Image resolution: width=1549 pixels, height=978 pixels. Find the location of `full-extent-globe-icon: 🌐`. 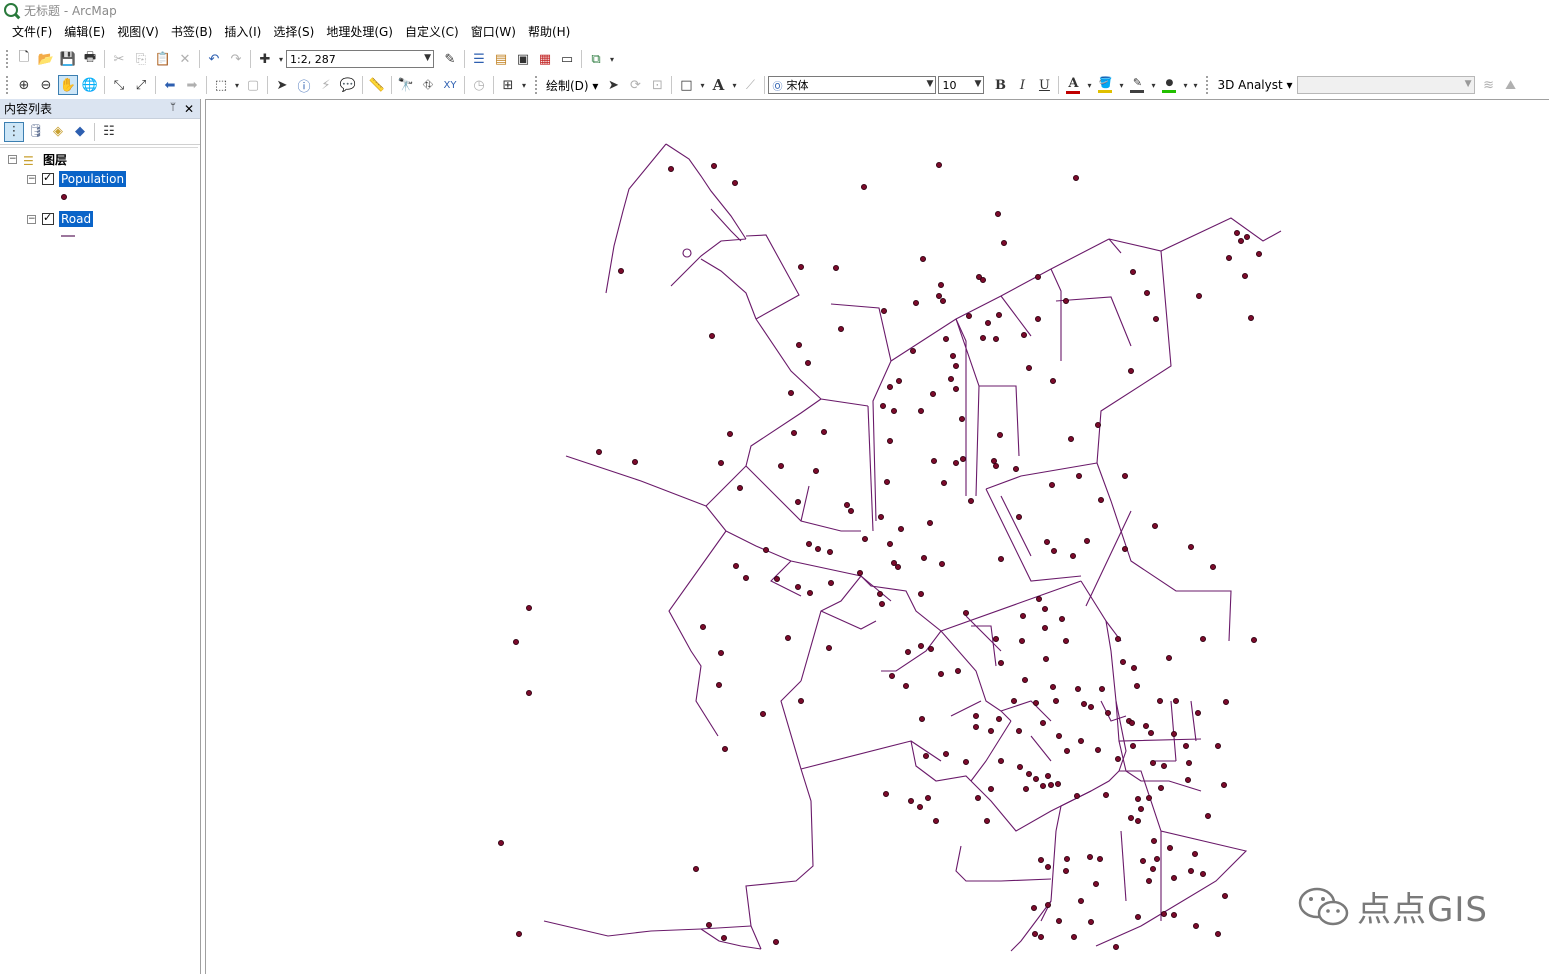

full-extent-globe-icon: 🌐 is located at coordinates (90, 85).